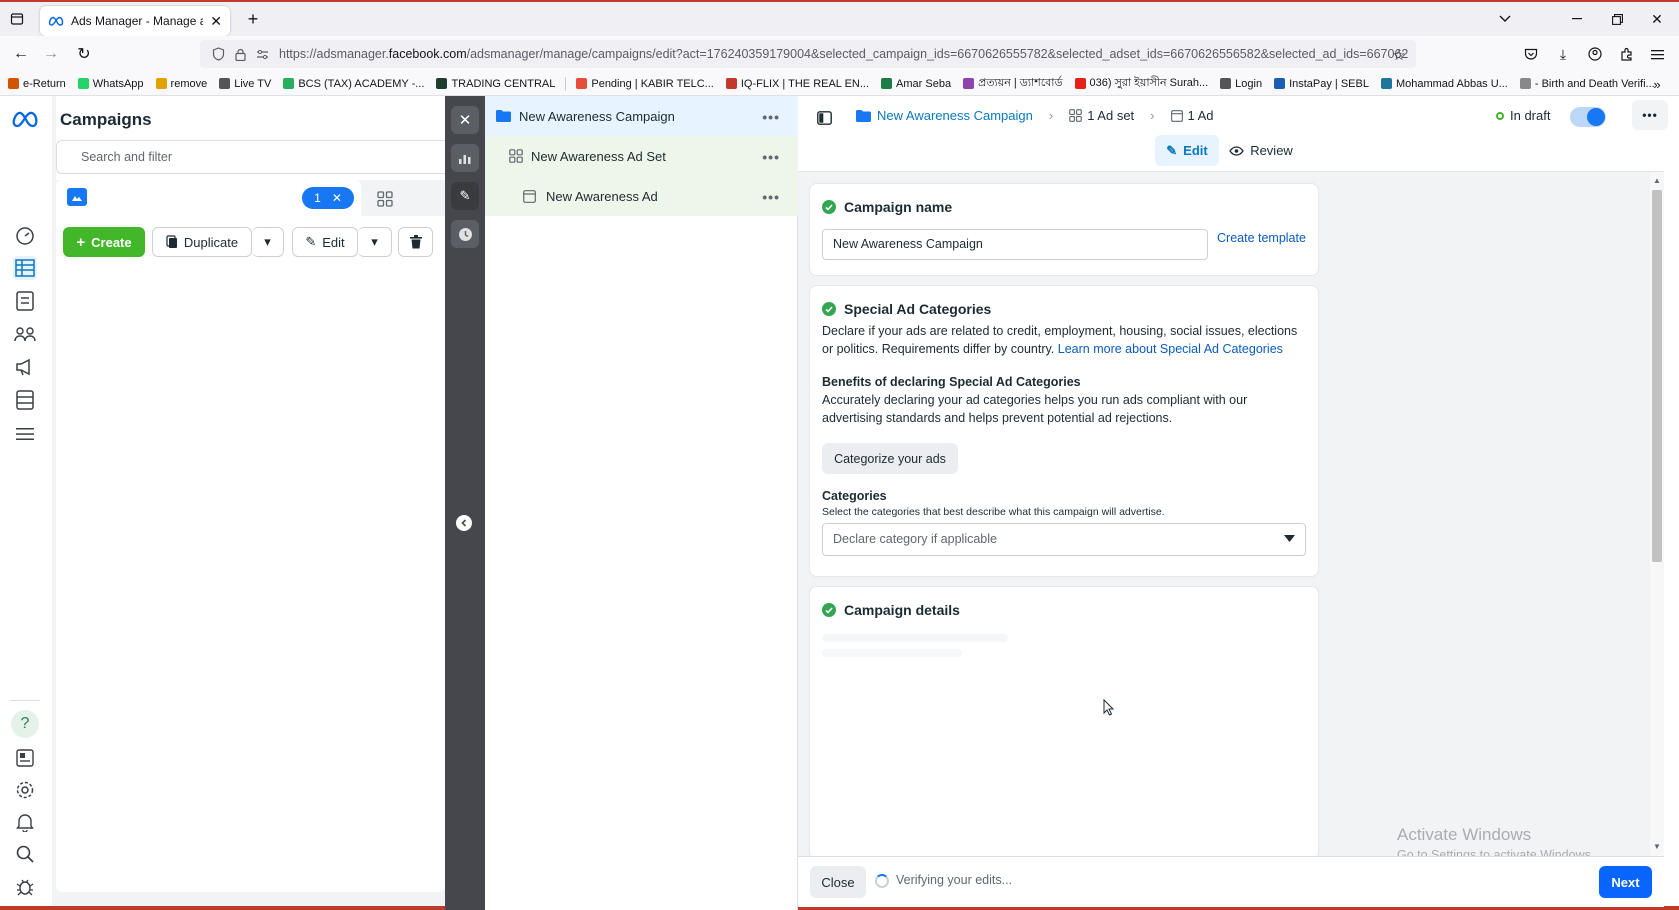 The image size is (1679, 910). Describe the element at coordinates (25, 854) in the screenshot. I see `search-icon` at that location.